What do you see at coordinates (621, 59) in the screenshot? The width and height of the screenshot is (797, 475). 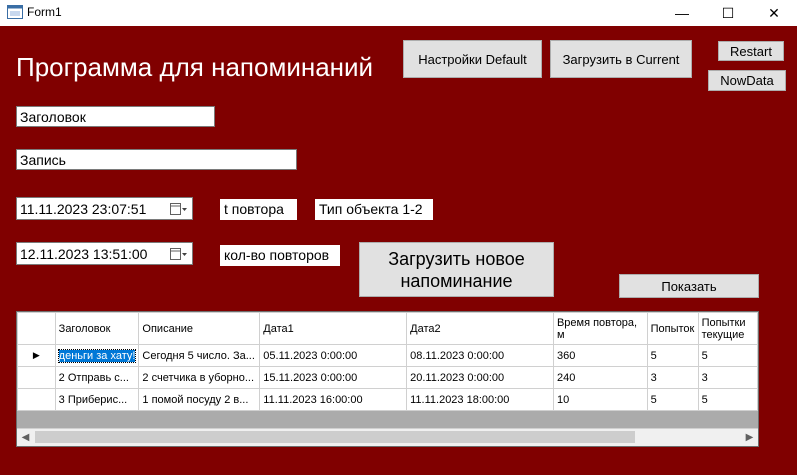 I see `load-current-button: Загрузить в Current` at bounding box center [621, 59].